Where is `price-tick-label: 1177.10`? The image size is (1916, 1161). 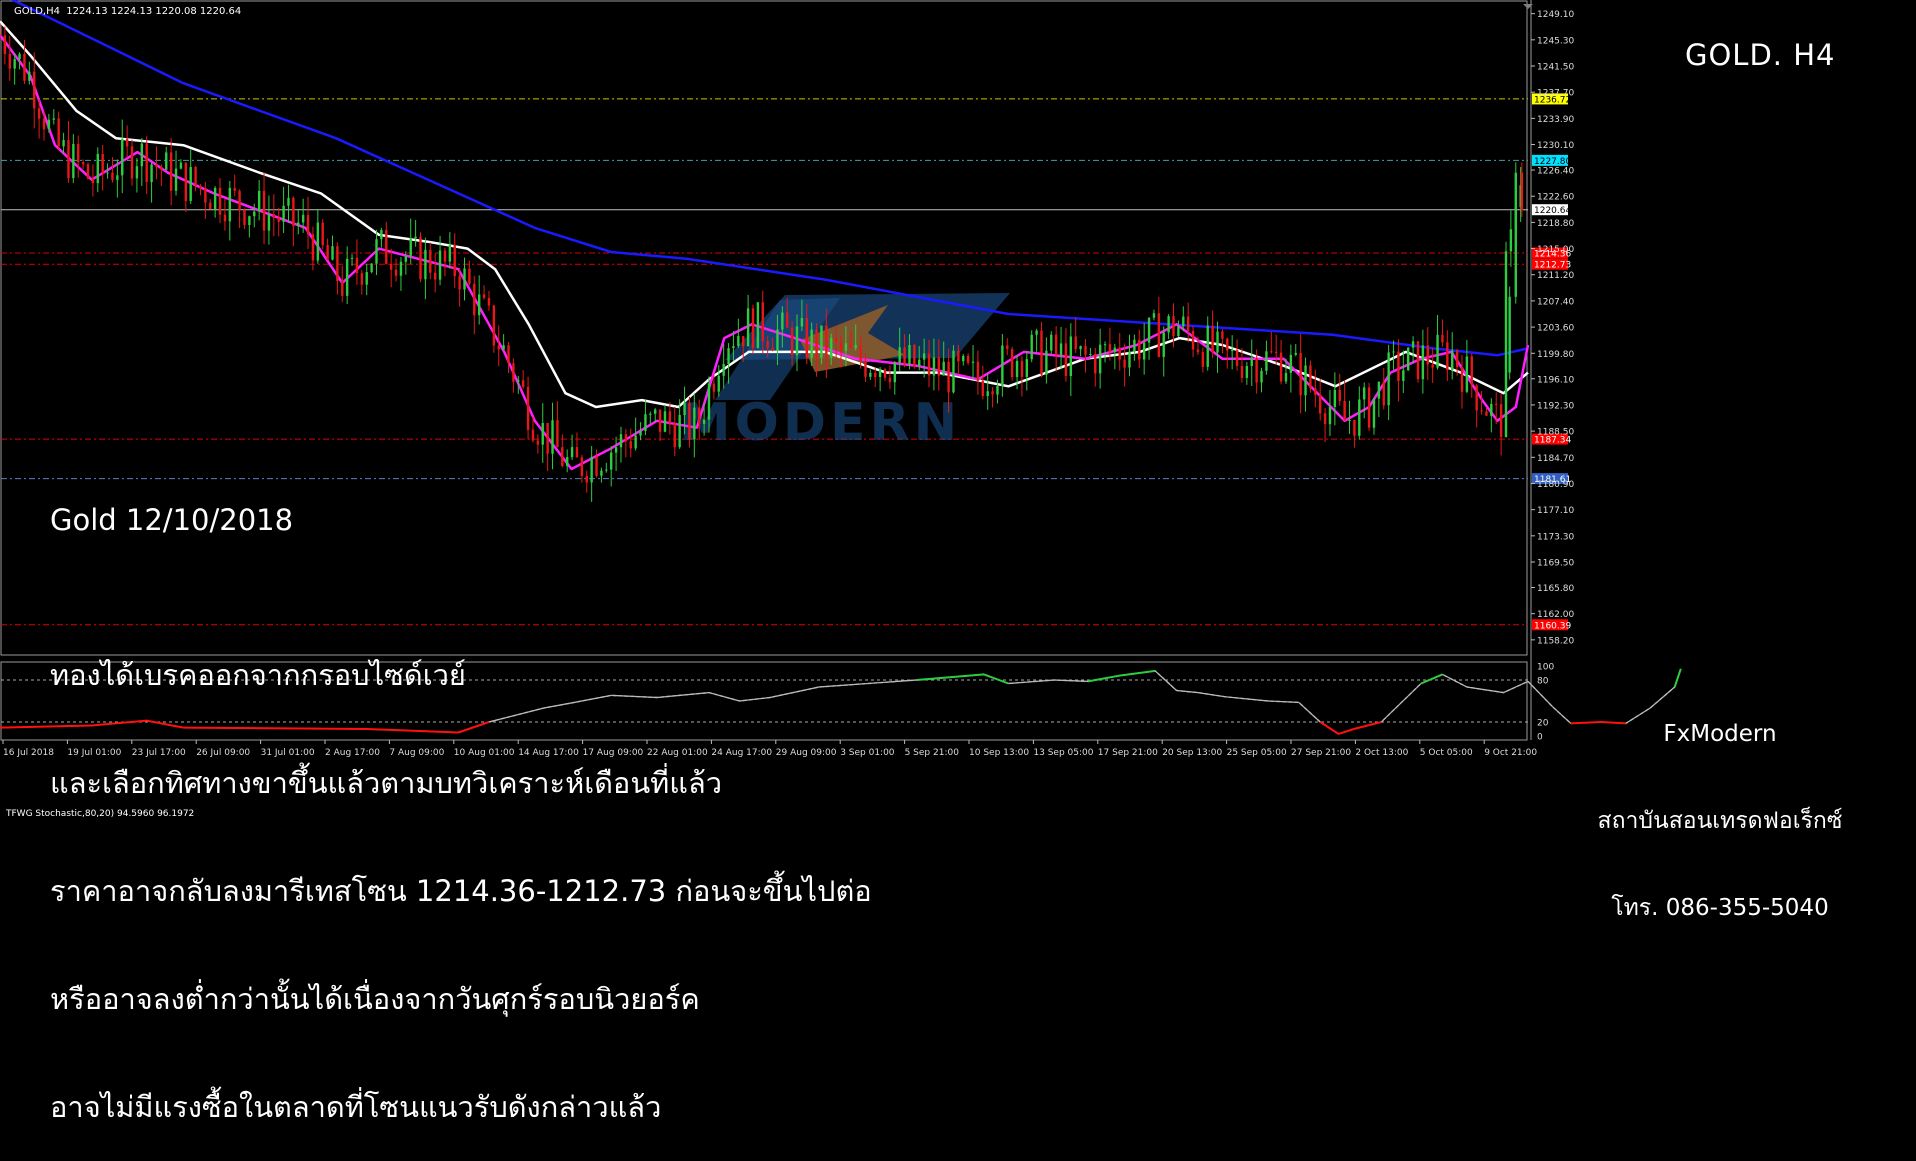
price-tick-label: 1177.10 is located at coordinates (1555, 511).